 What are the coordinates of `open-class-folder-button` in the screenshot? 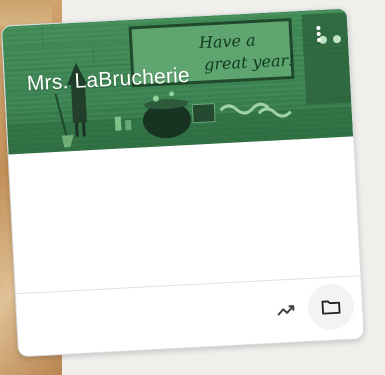 It's located at (331, 306).